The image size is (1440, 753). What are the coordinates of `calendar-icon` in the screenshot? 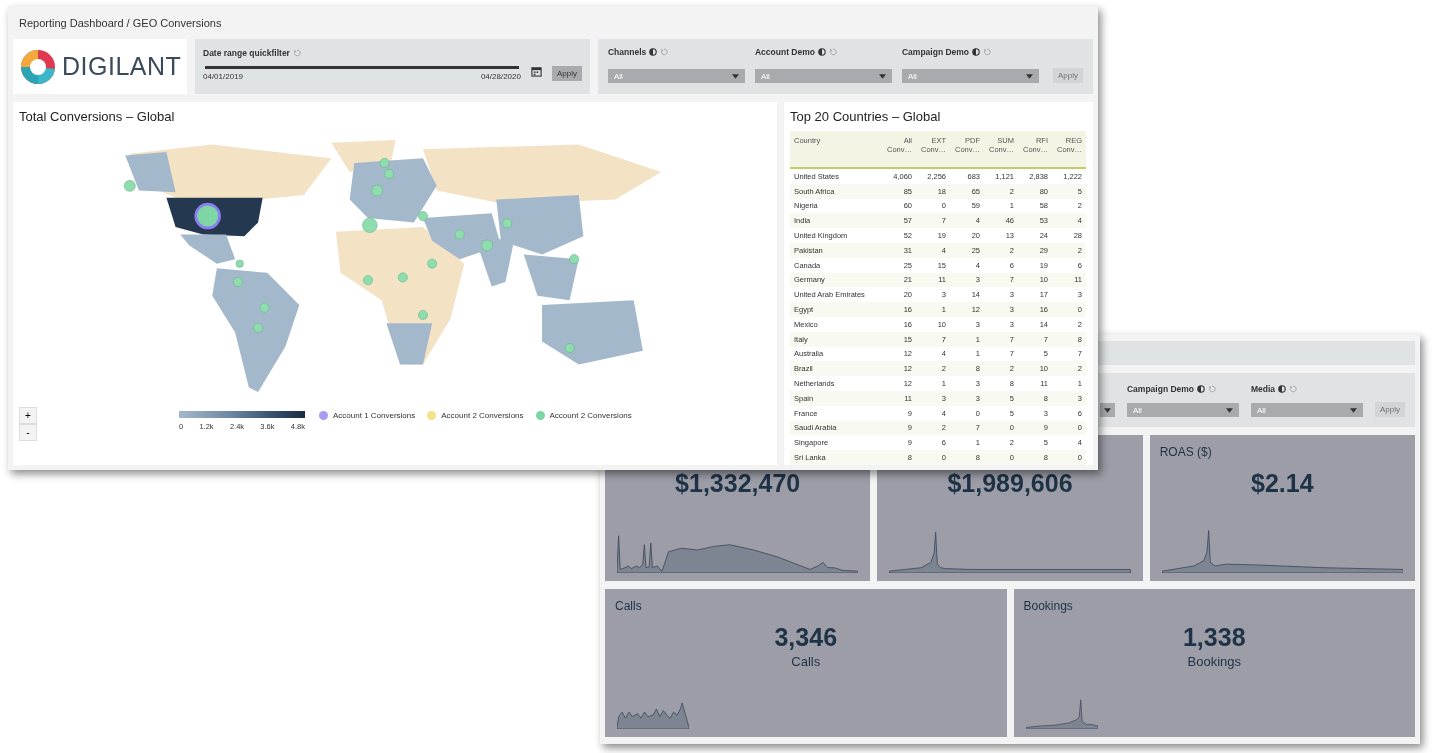 It's located at (536, 71).